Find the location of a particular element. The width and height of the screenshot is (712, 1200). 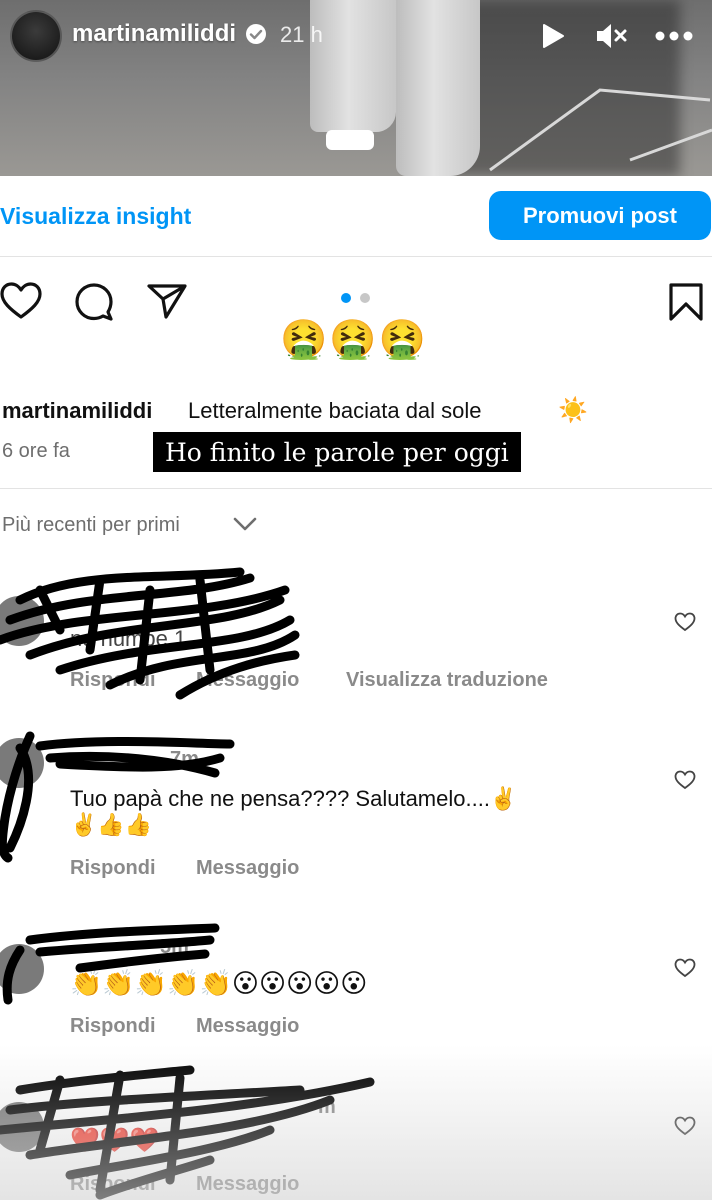

pant-leg-left is located at coordinates (353, 66).